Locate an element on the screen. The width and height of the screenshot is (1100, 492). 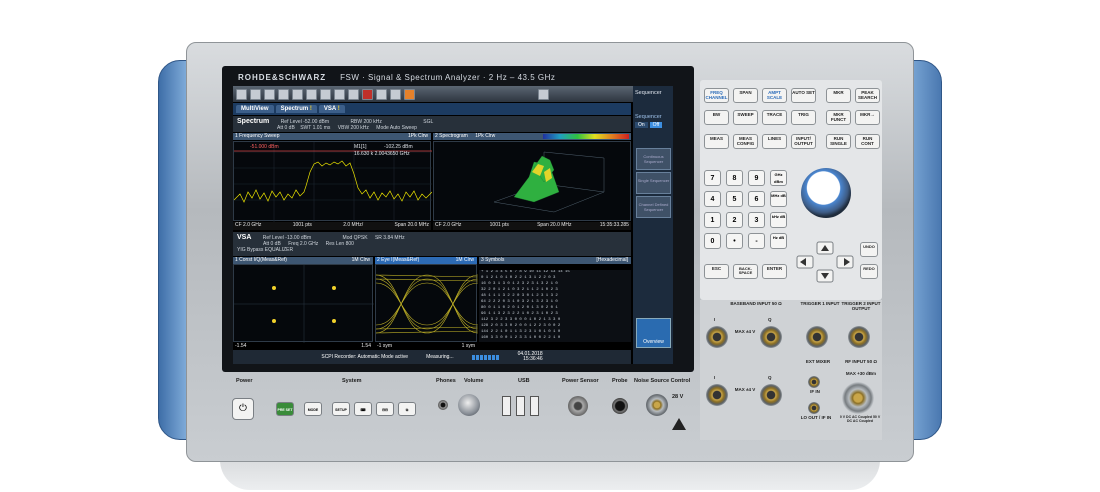
rf-input-connector is located at coordinates (858, 398).